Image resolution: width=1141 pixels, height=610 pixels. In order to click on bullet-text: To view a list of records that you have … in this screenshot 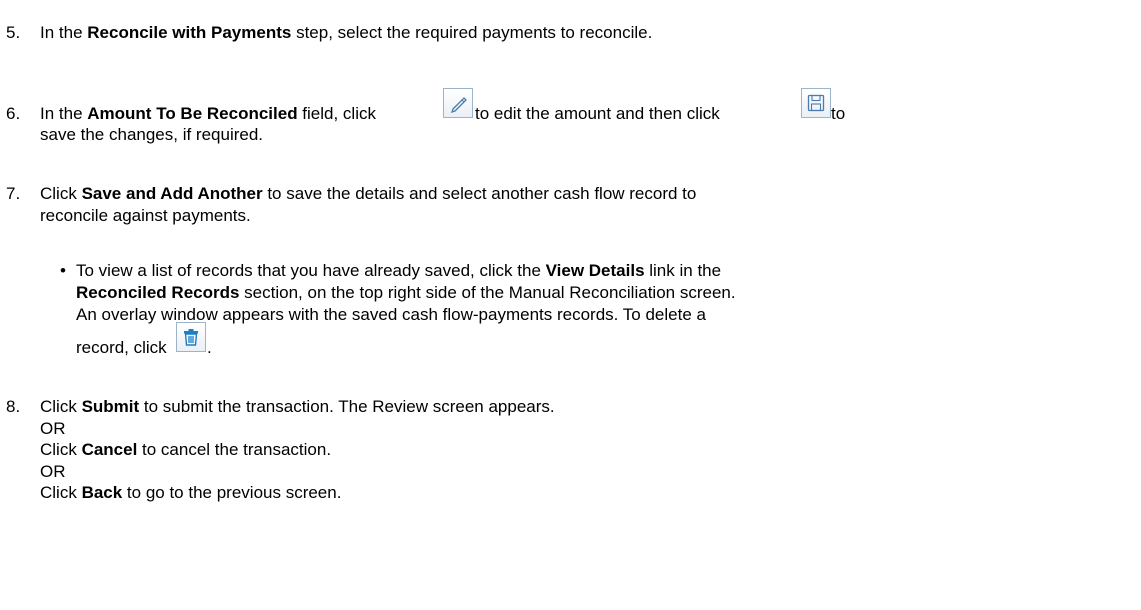, I will do `click(398, 271)`.